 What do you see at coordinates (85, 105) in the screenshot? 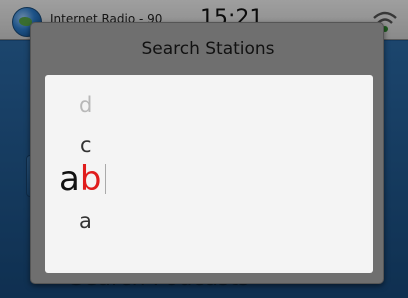
I see `picker-letter-prev-far: d` at bounding box center [85, 105].